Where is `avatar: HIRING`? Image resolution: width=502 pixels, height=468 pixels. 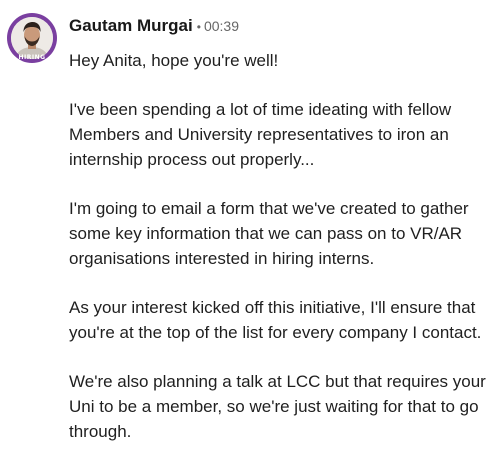 avatar: HIRING is located at coordinates (32, 38).